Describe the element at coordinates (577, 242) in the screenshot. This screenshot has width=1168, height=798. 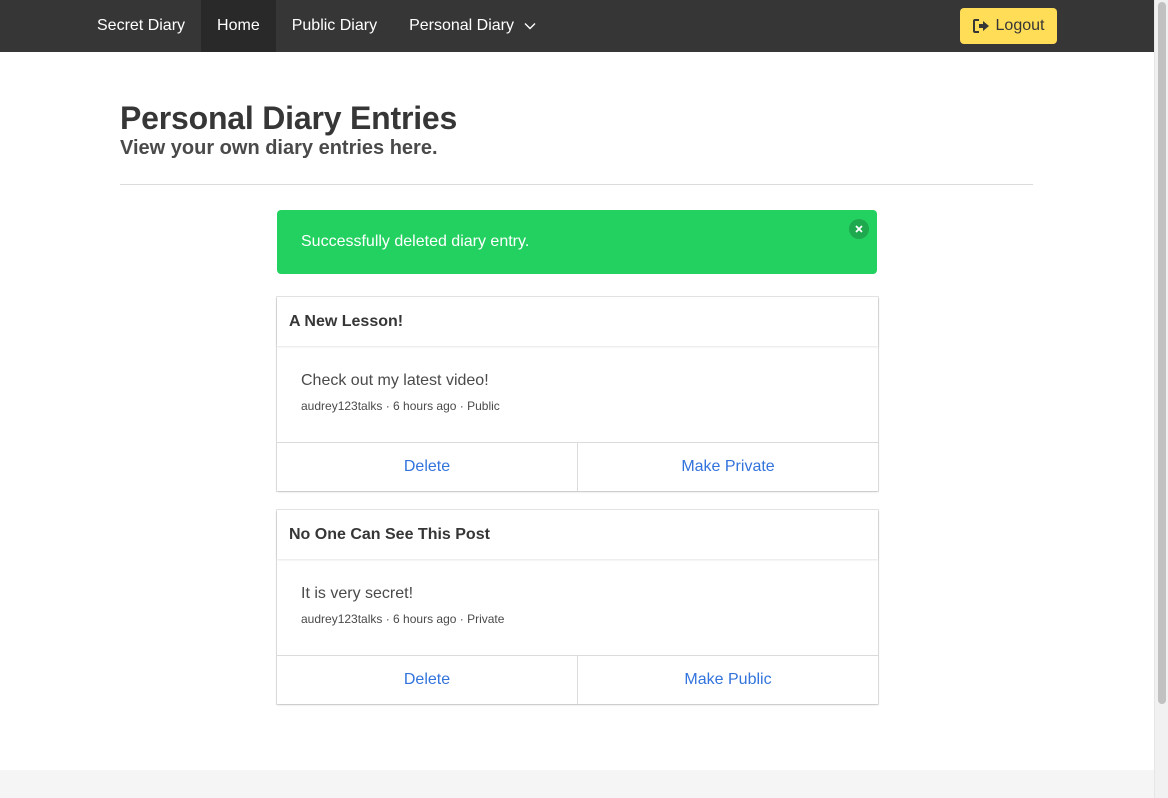
I see `success-notification: Successfully deleted diary entry.` at that location.